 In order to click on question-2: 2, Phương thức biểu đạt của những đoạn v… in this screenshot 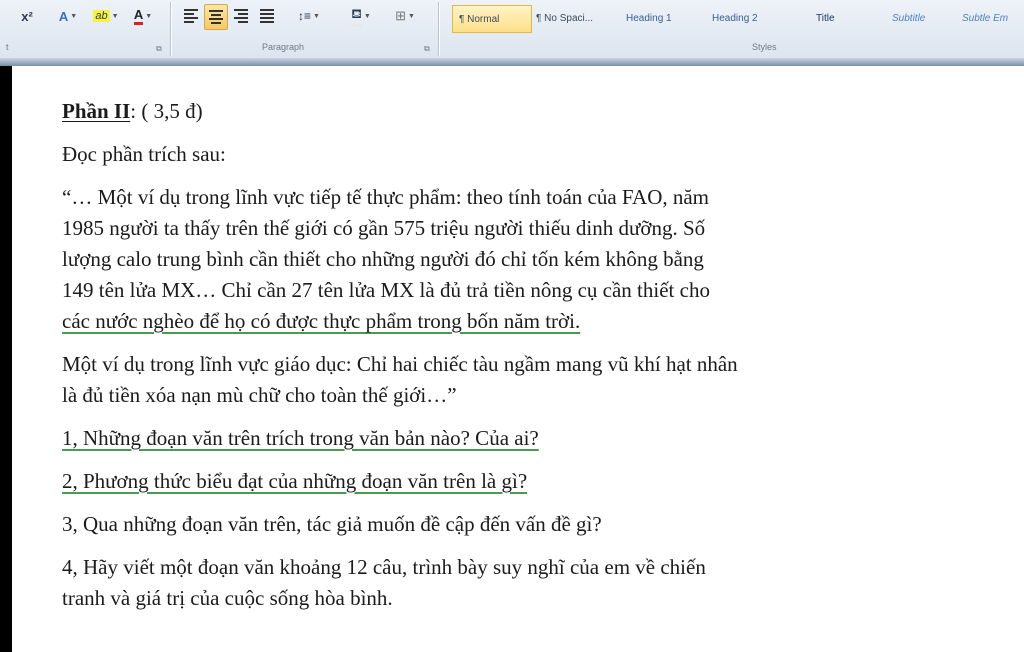, I will do `click(482, 481)`.